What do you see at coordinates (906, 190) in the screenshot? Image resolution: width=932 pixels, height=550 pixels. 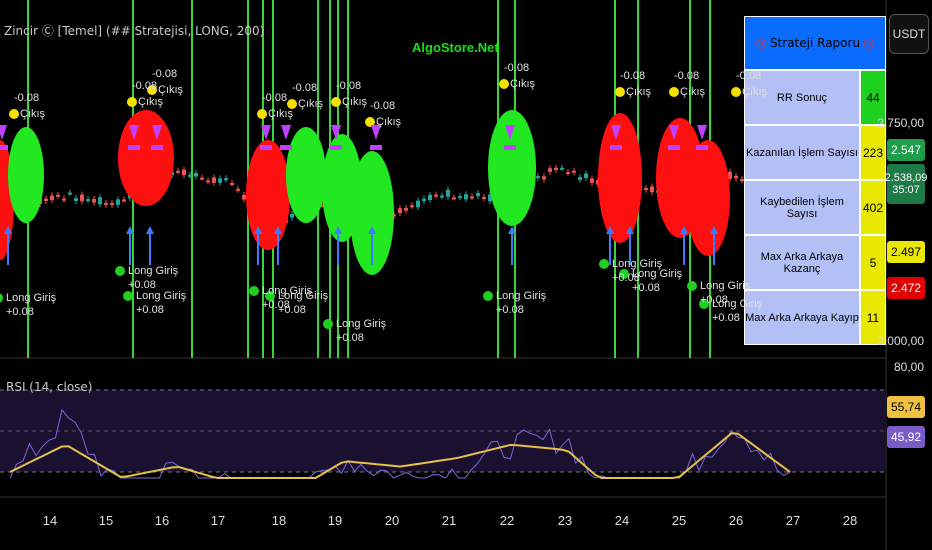 I see `countdown: 35:07` at bounding box center [906, 190].